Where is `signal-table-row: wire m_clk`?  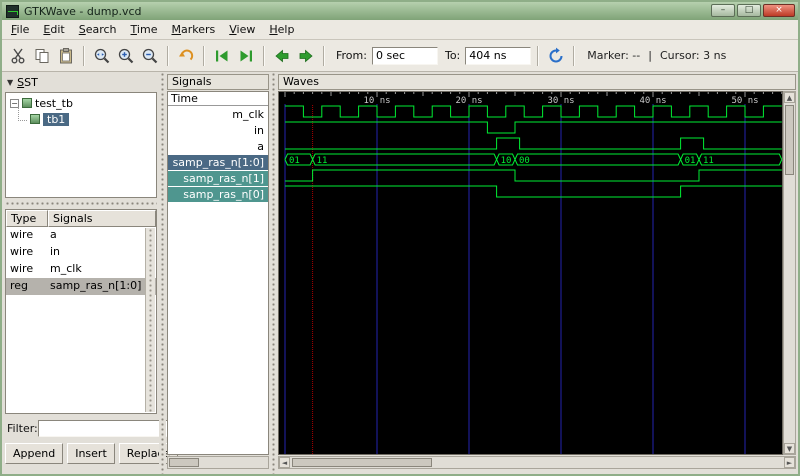
signal-table-row: wire m_clk is located at coordinates (81, 269).